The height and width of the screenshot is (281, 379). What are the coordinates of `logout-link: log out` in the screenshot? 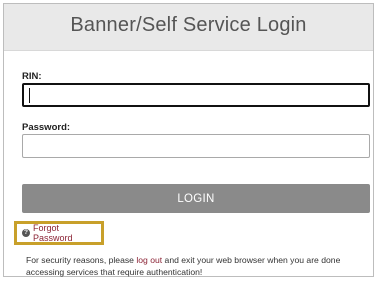 It's located at (149, 260).